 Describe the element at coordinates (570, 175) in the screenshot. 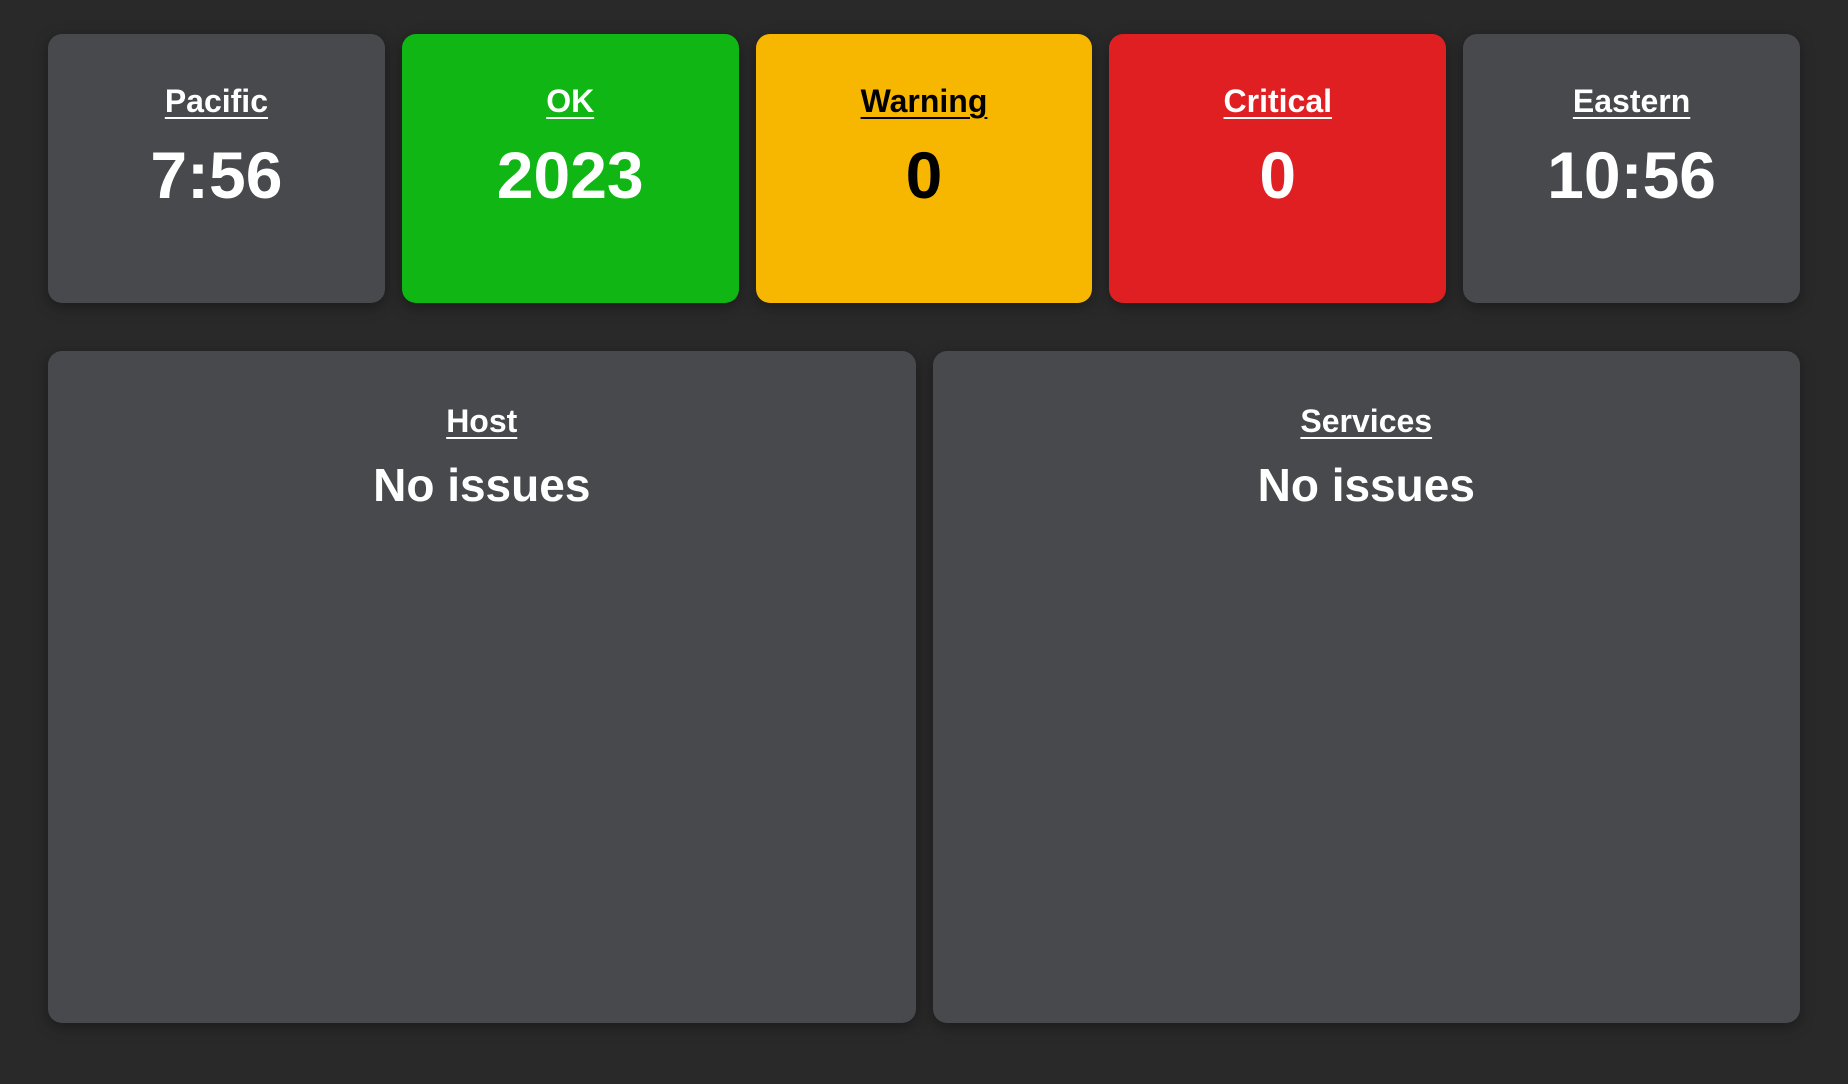

I see `ok-count-value: 2023` at that location.